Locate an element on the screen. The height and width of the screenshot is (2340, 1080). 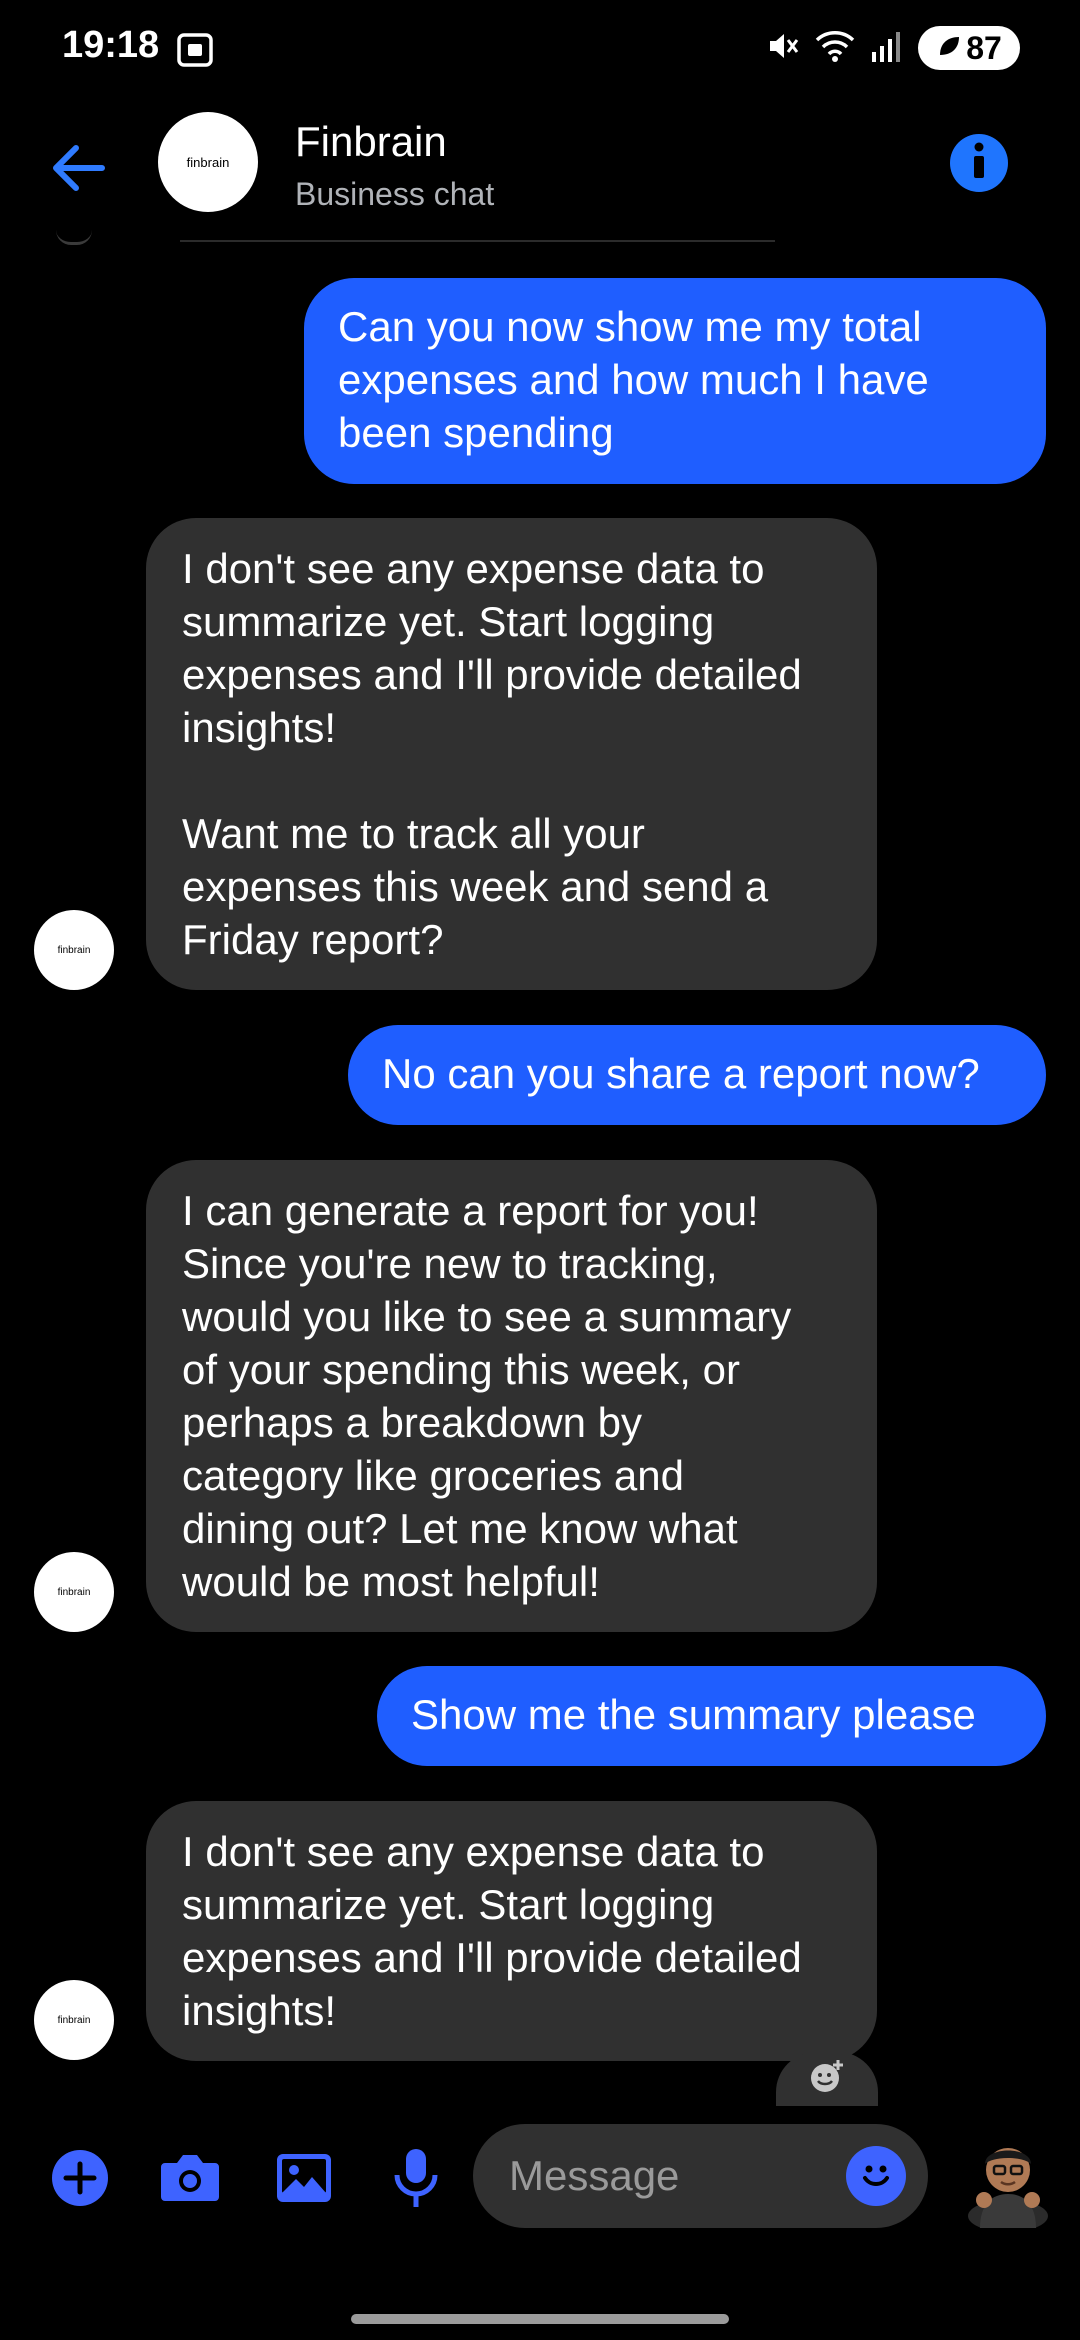
plus-circle-icon is located at coordinates (80, 2180).